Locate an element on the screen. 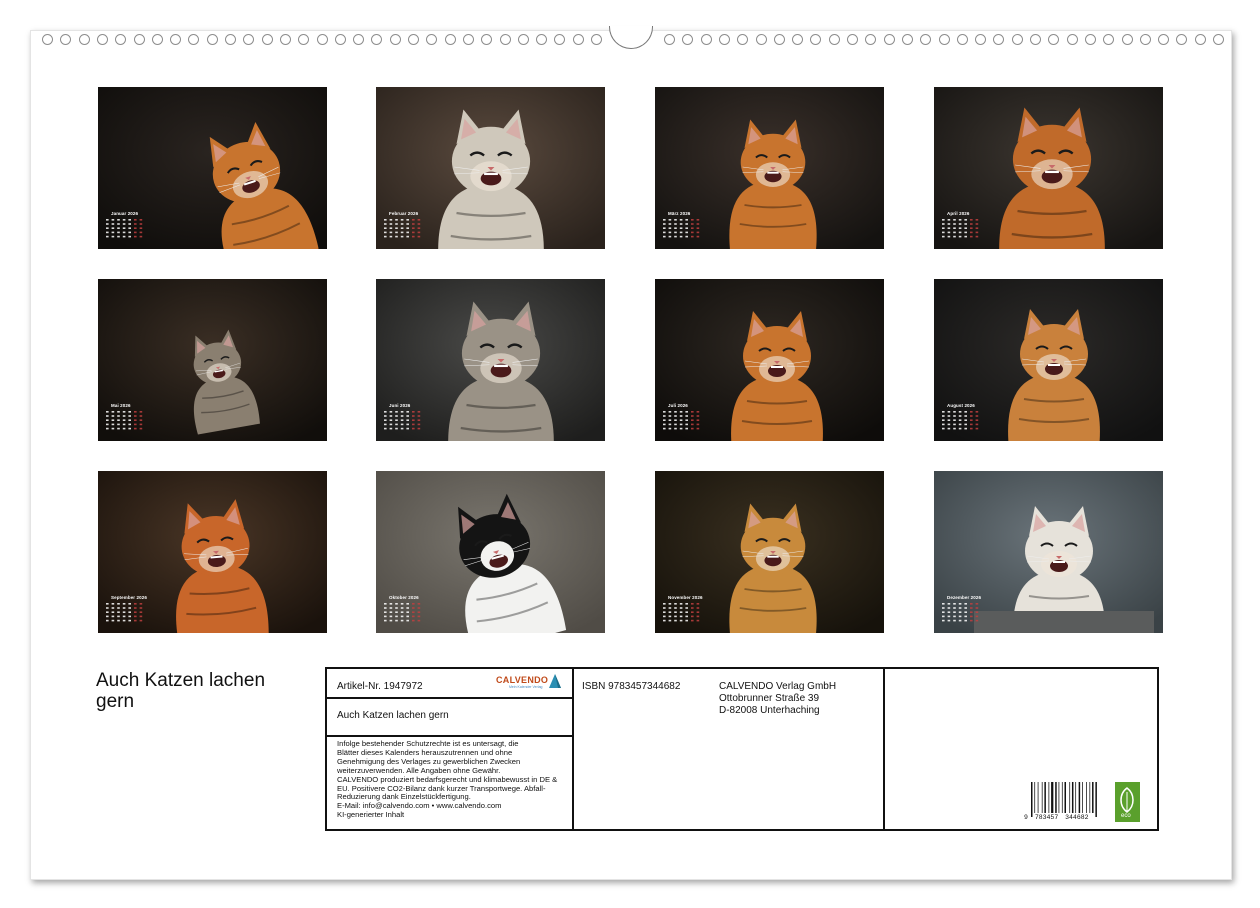 The image size is (1260, 908). calvendo-logo-icon is located at coordinates (555, 681).